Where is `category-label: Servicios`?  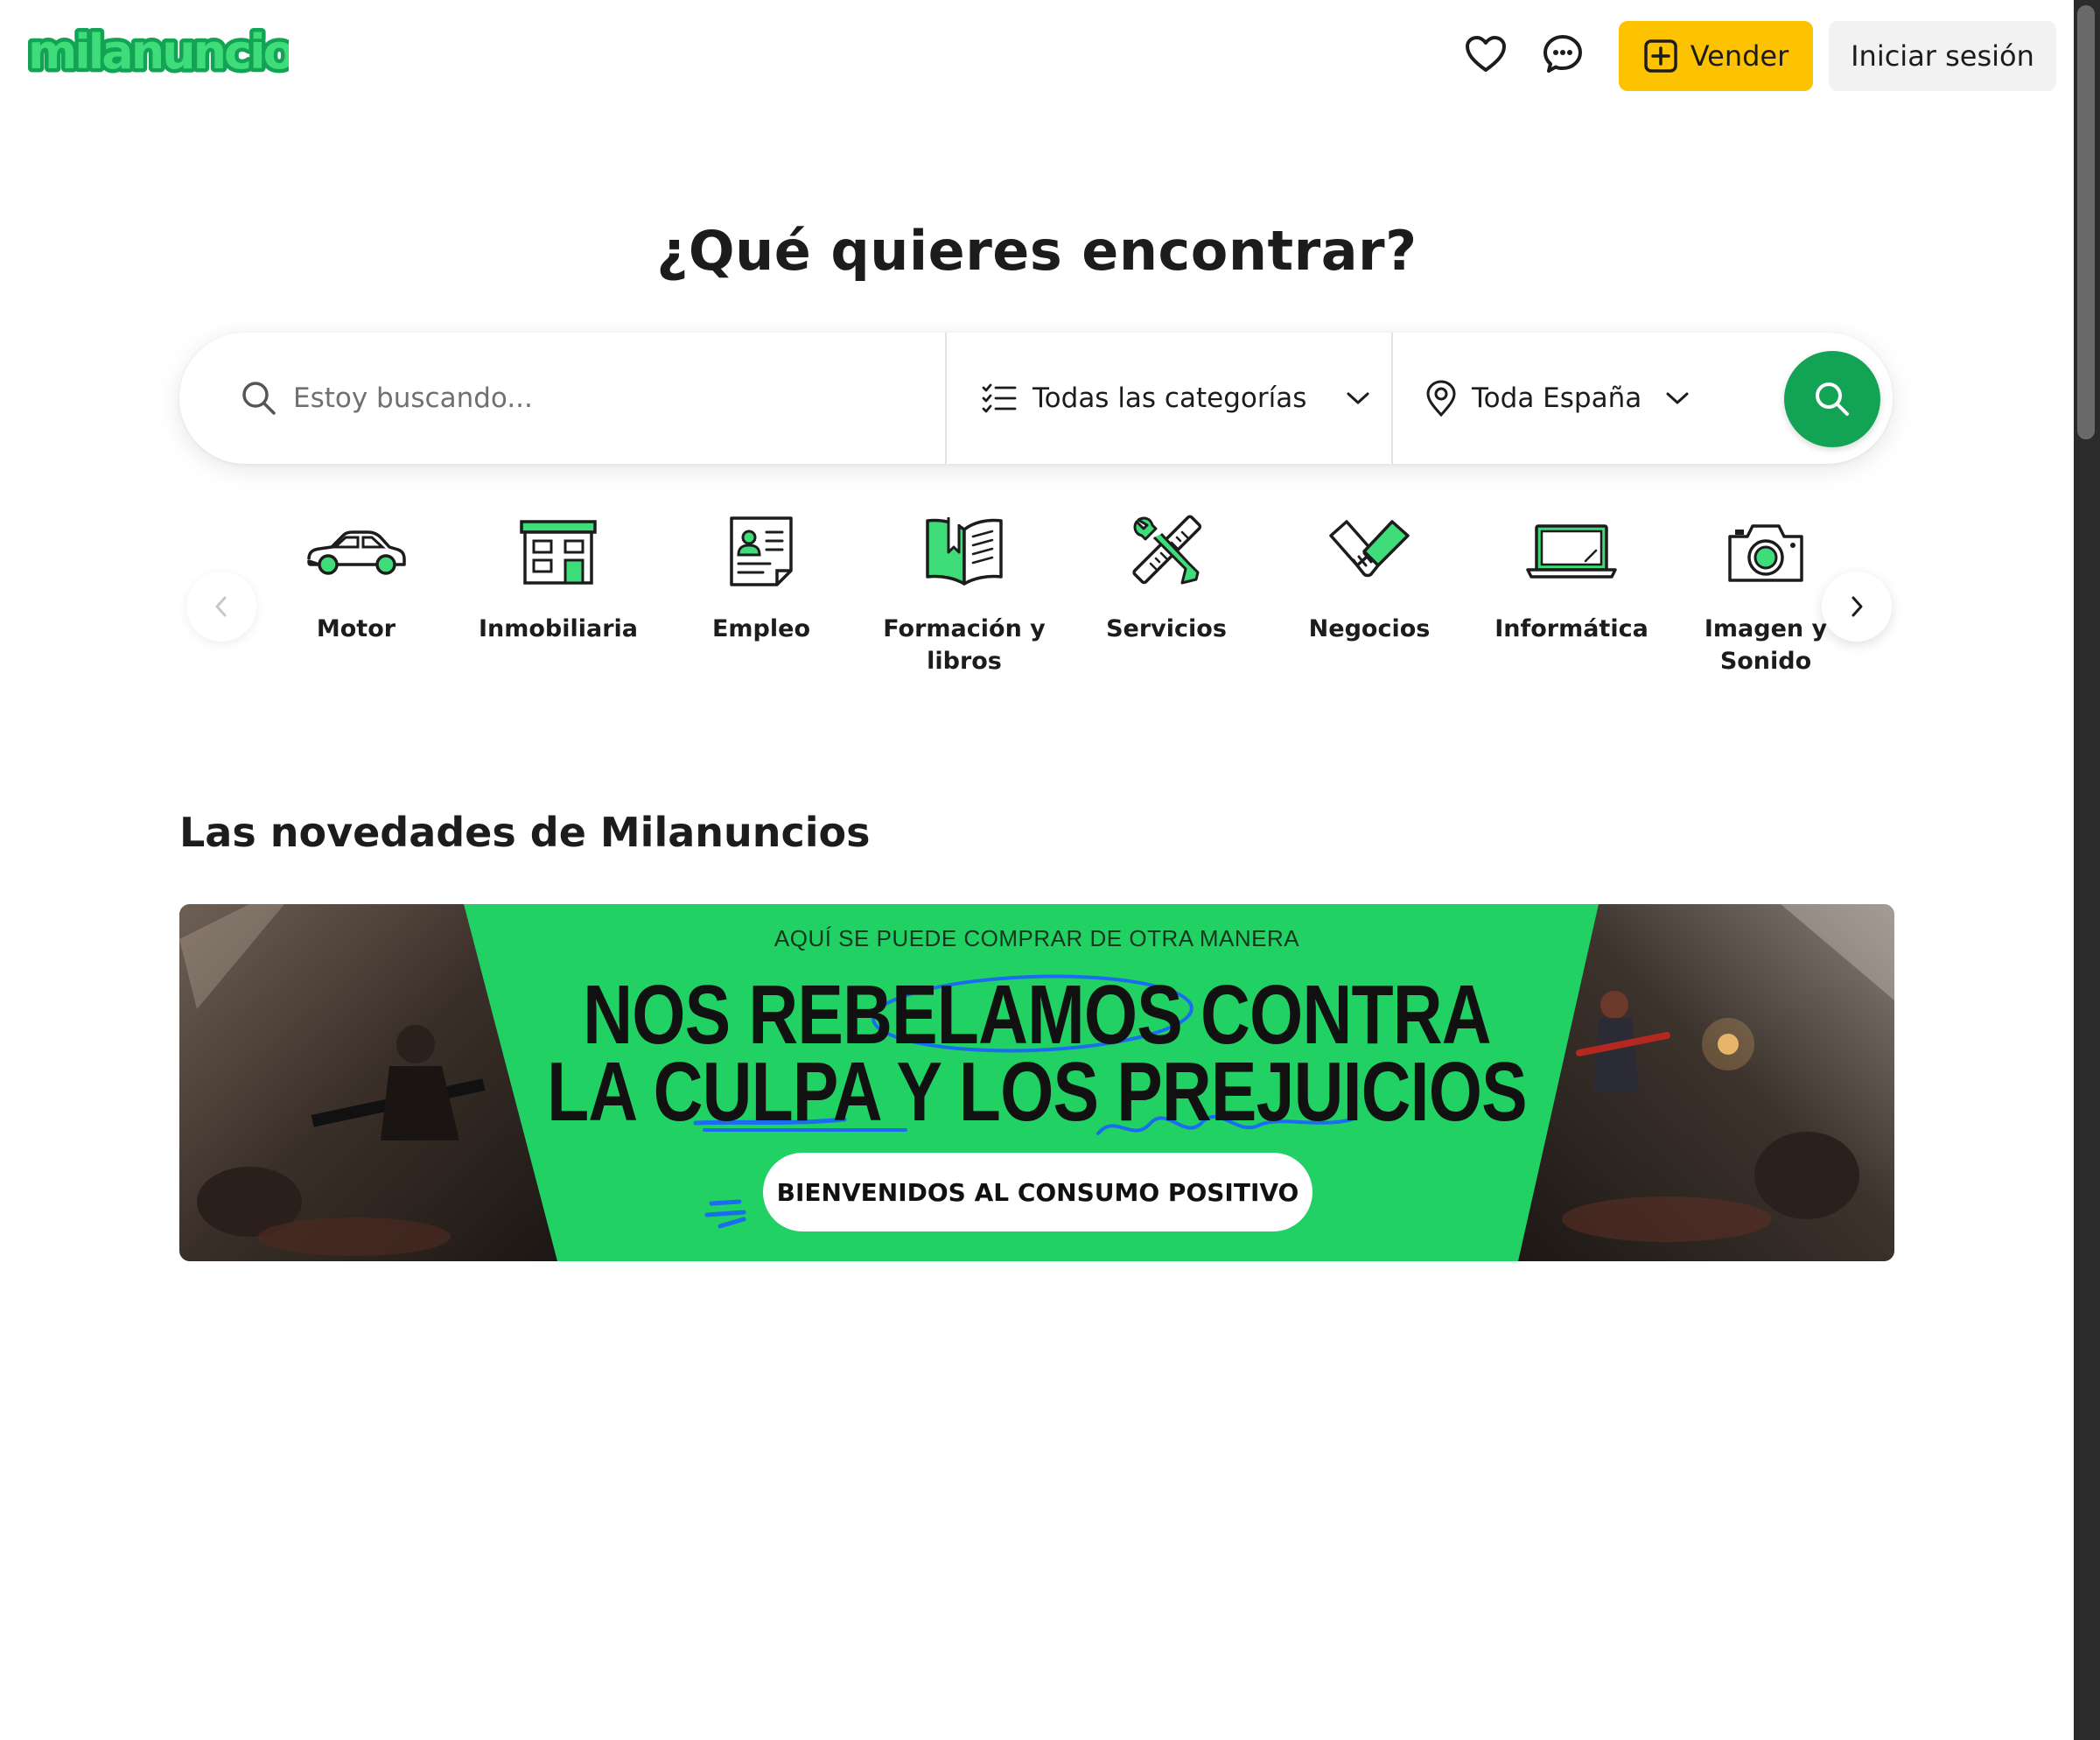
category-label: Servicios is located at coordinates (1166, 628).